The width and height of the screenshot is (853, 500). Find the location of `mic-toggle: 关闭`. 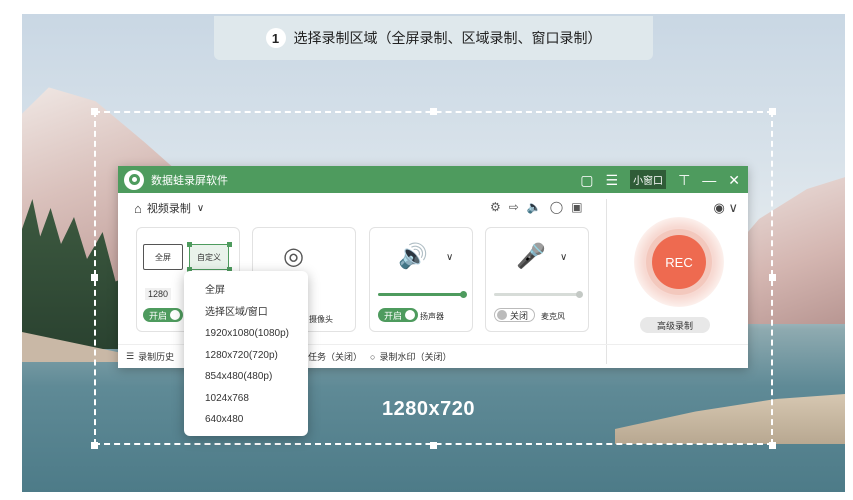

mic-toggle: 关闭 is located at coordinates (515, 315).